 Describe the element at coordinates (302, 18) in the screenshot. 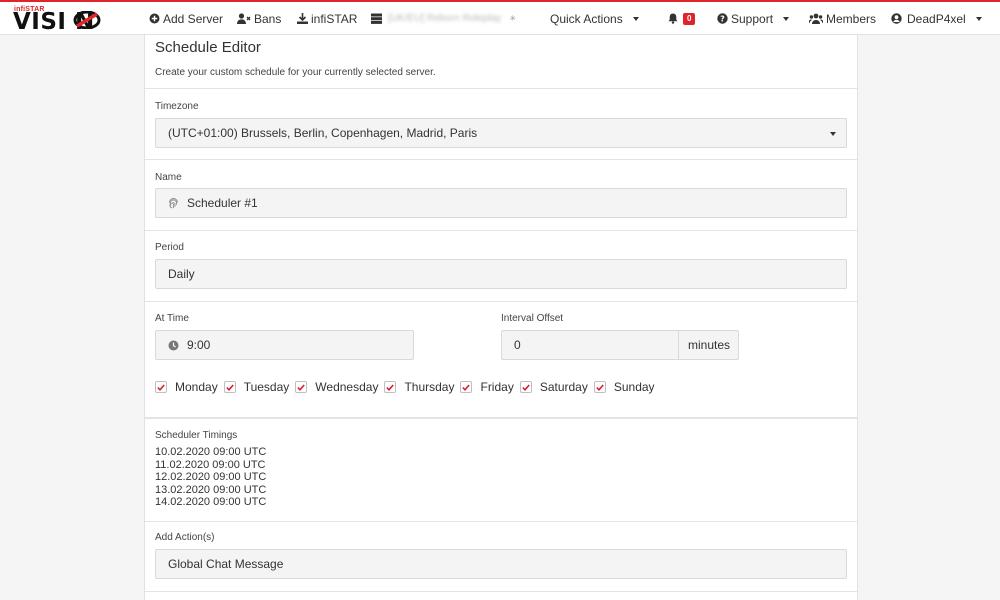

I see `download-icon` at that location.